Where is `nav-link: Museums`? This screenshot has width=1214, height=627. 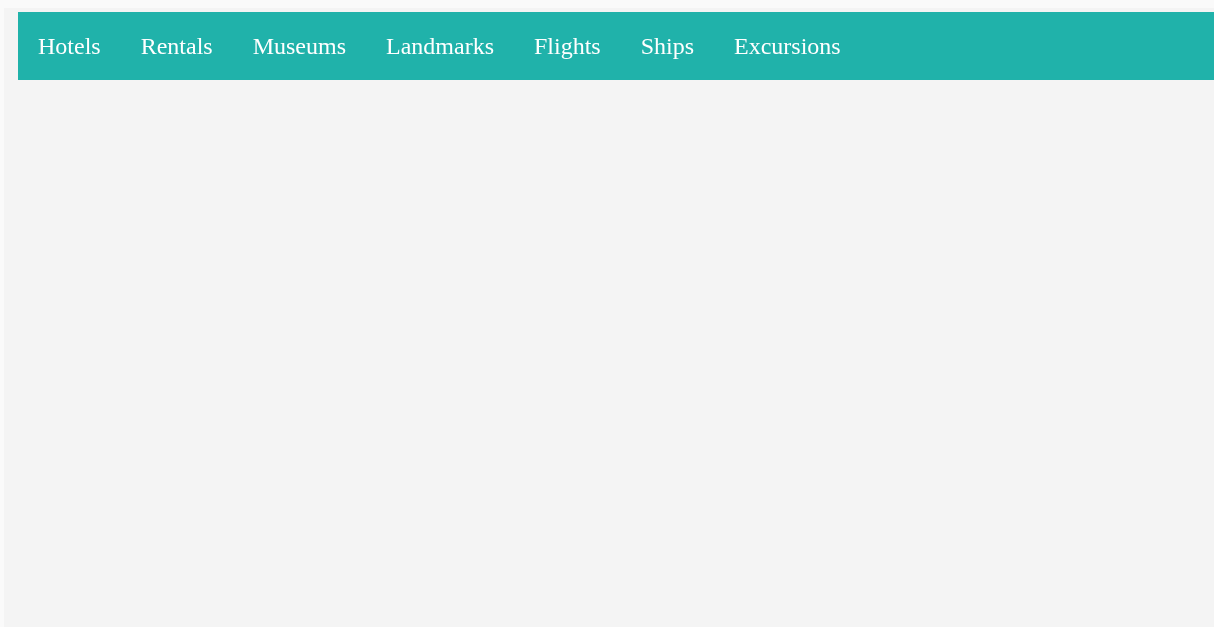 nav-link: Museums is located at coordinates (299, 46).